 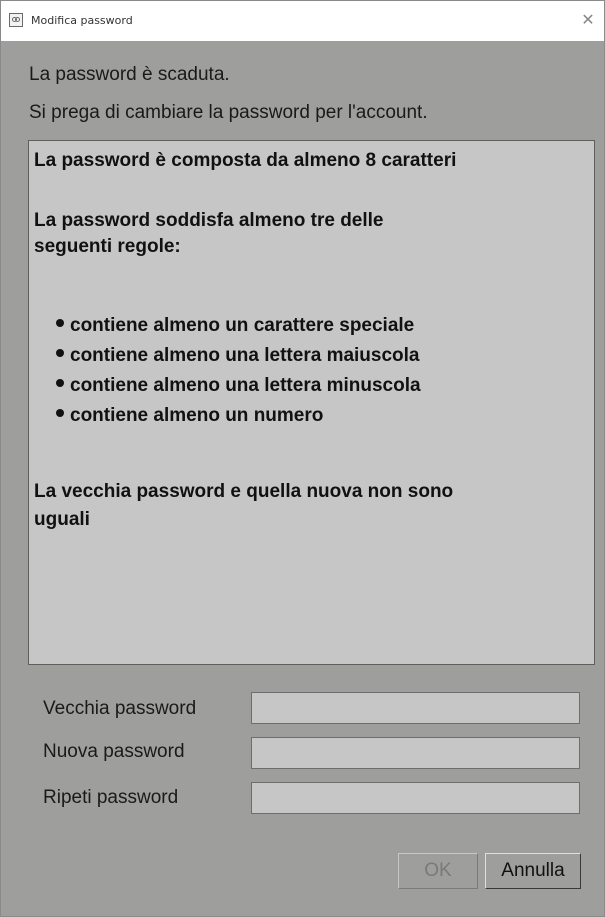 What do you see at coordinates (129, 74) in the screenshot?
I see `expired-message: La password è scaduta.` at bounding box center [129, 74].